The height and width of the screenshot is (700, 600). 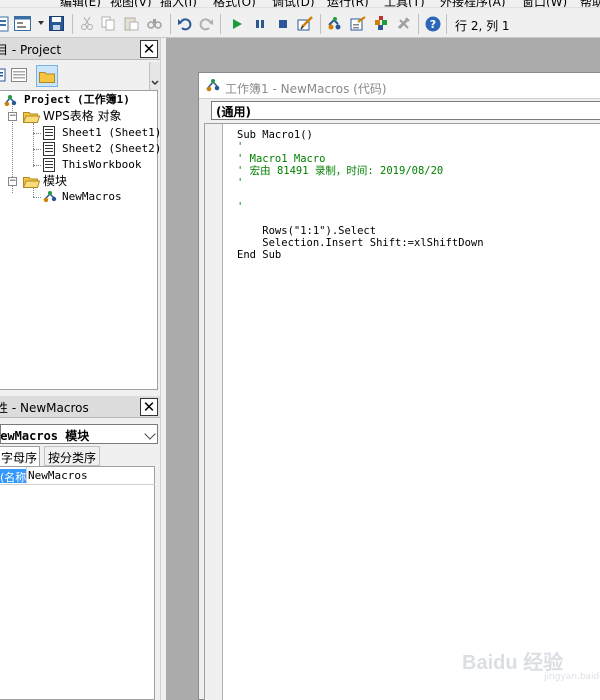 I want to click on menu-window: 窗口(W), so click(x=544, y=3).